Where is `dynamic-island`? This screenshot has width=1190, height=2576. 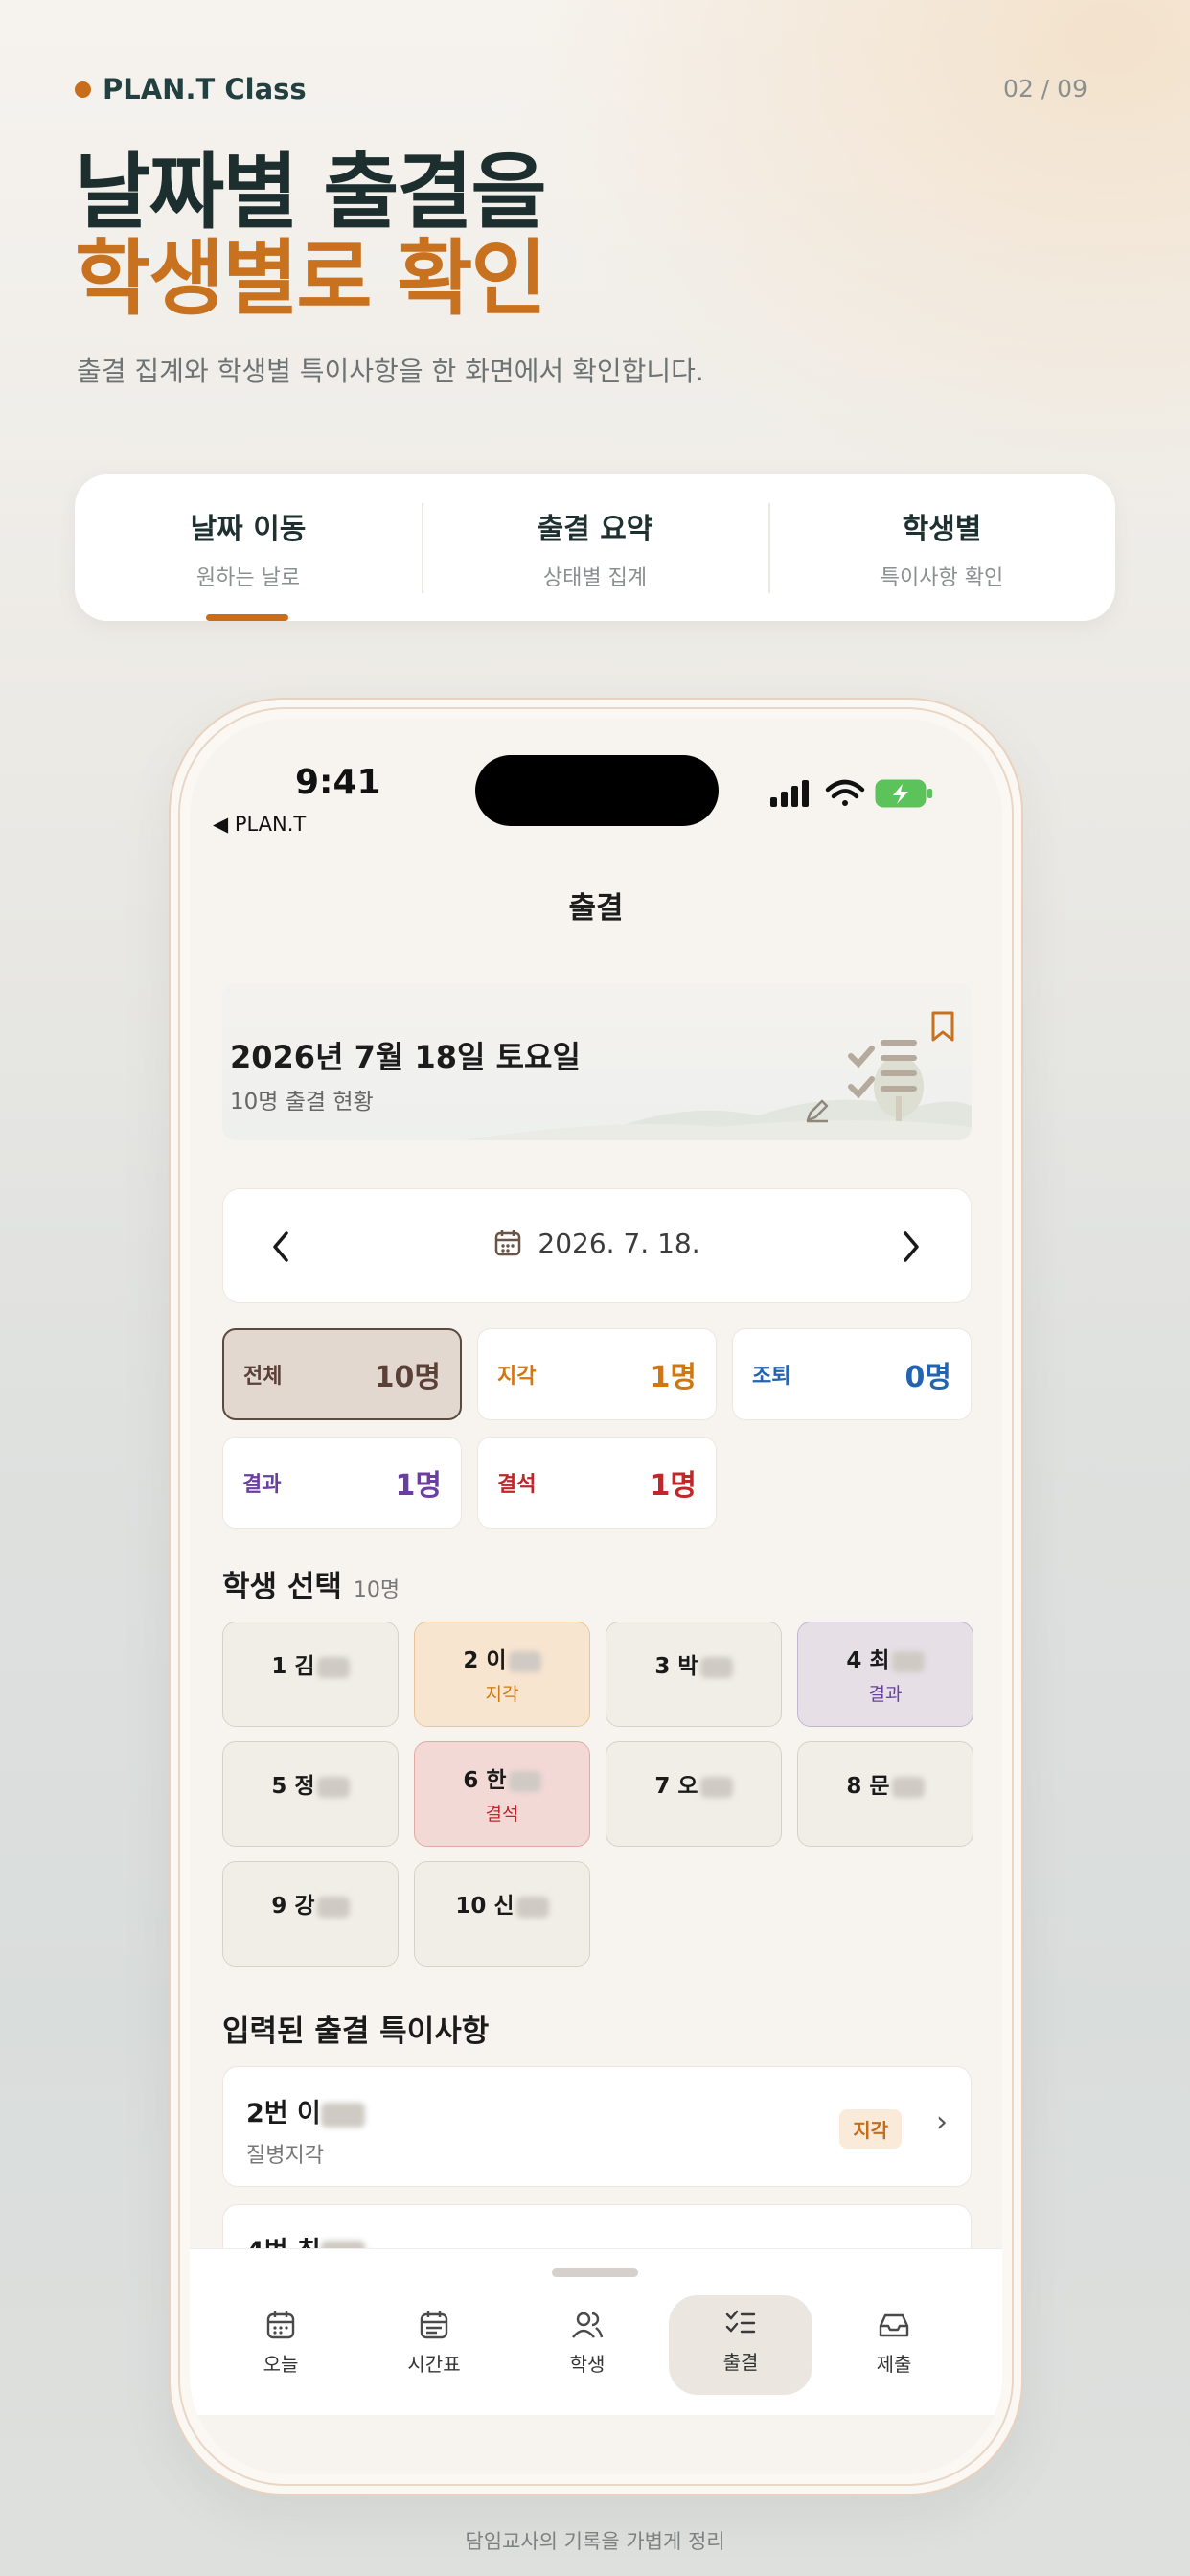 dynamic-island is located at coordinates (597, 790).